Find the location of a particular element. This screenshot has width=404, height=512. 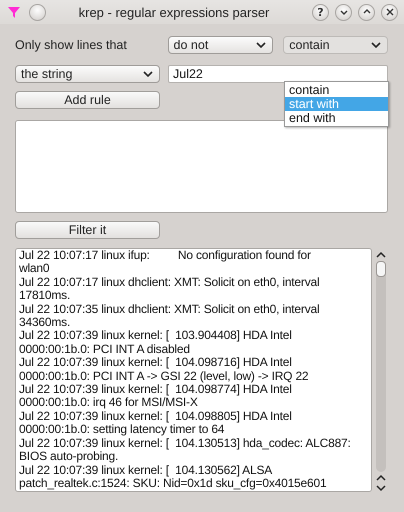

negation-dropdown: do not is located at coordinates (221, 45).